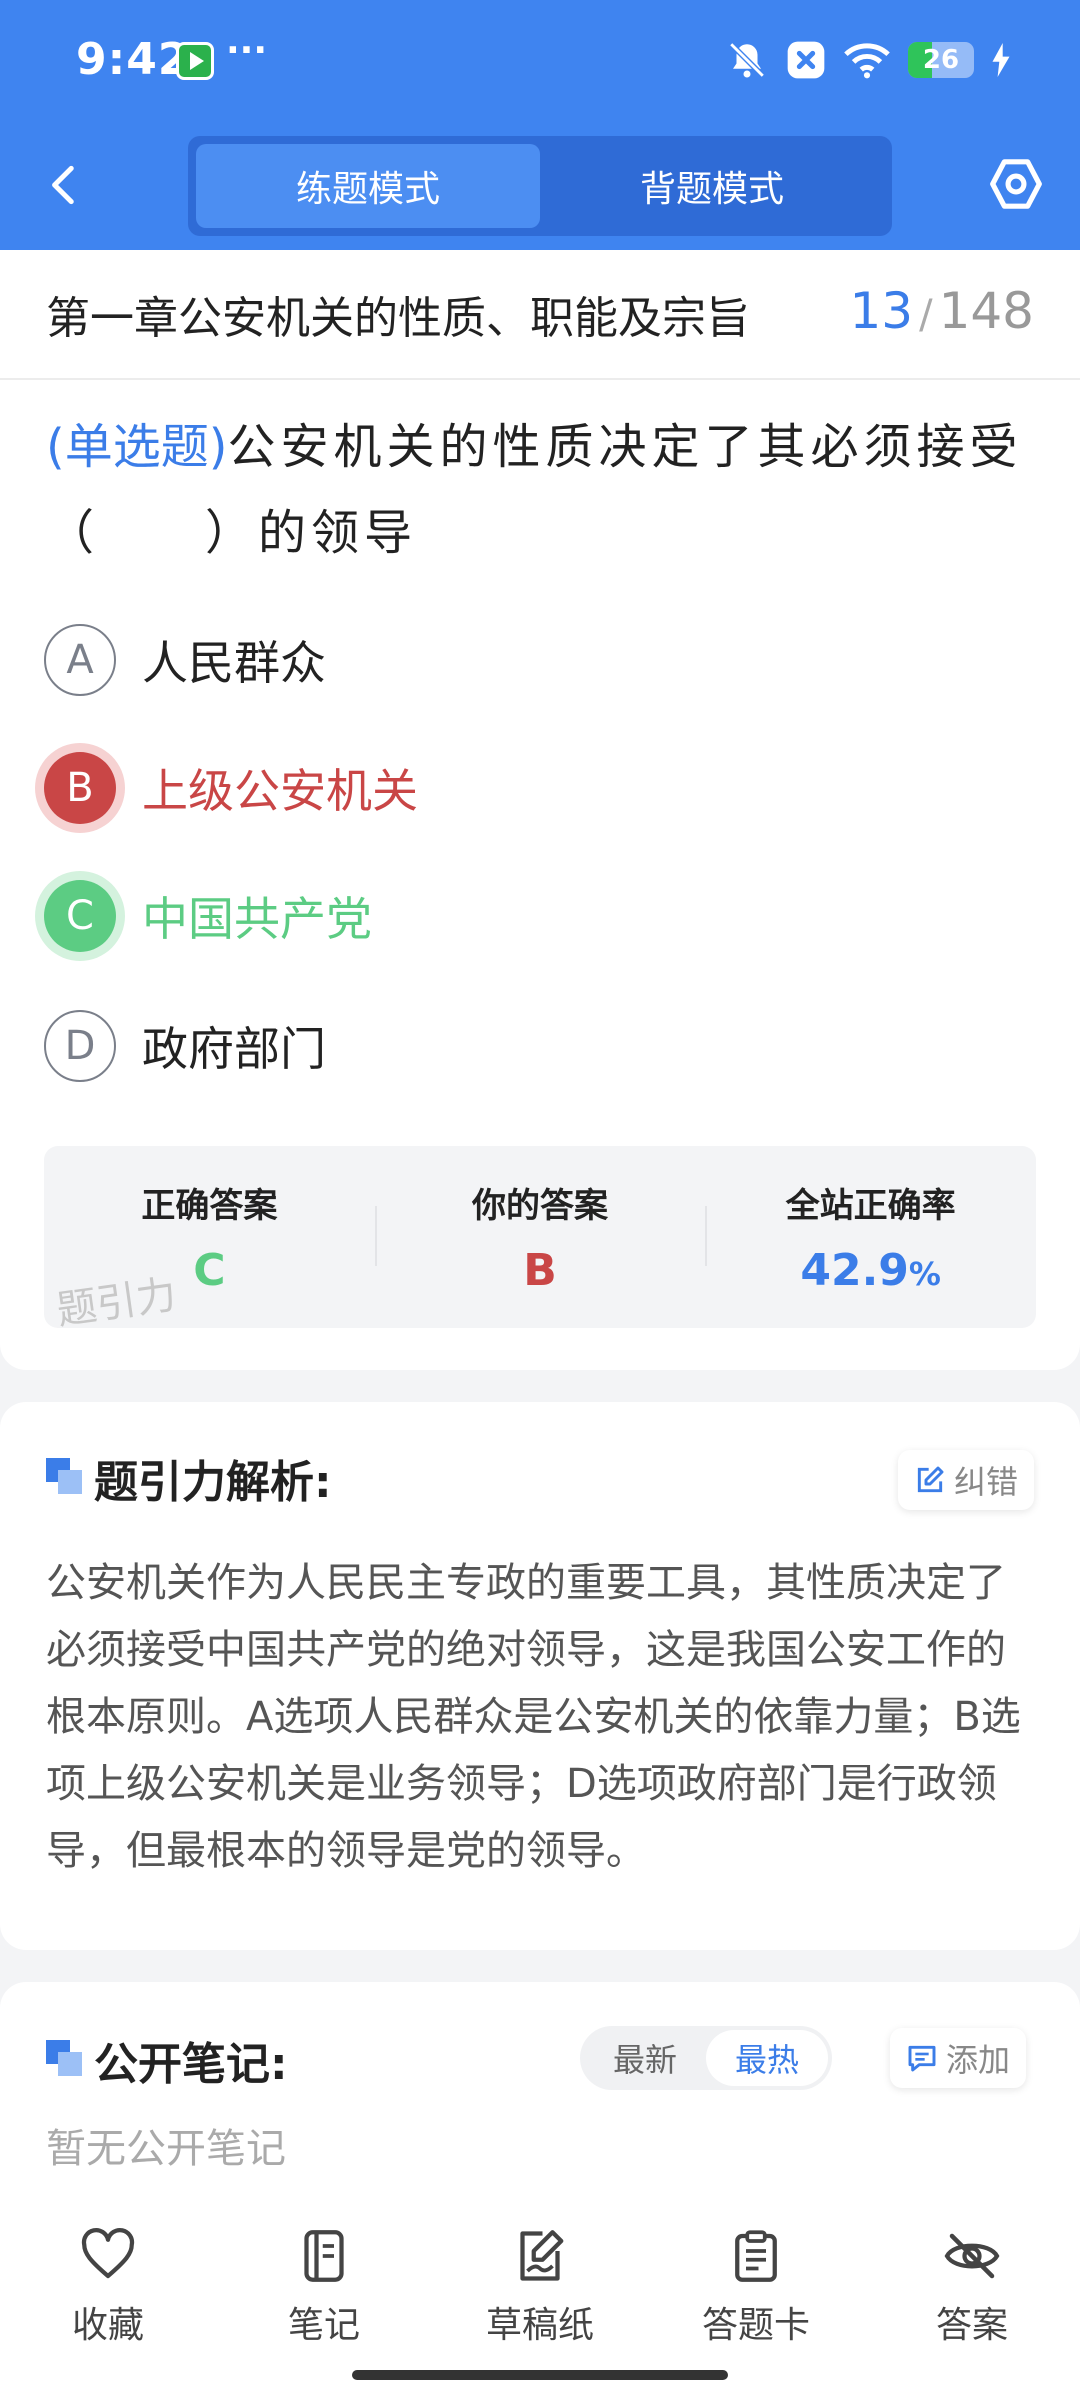 This screenshot has height=2400, width=1080. Describe the element at coordinates (645, 2058) in the screenshot. I see `sort-latest: 最新` at that location.